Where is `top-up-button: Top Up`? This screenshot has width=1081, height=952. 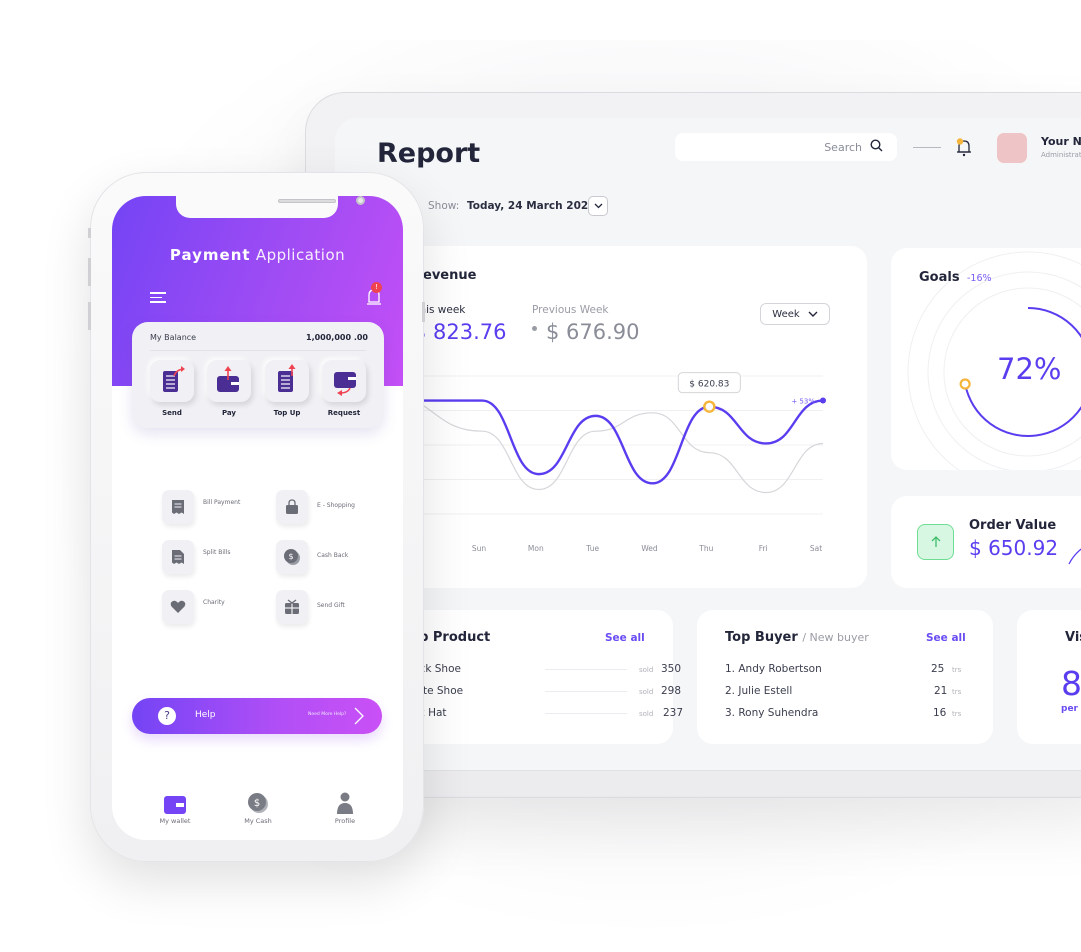 top-up-button: Top Up is located at coordinates (287, 388).